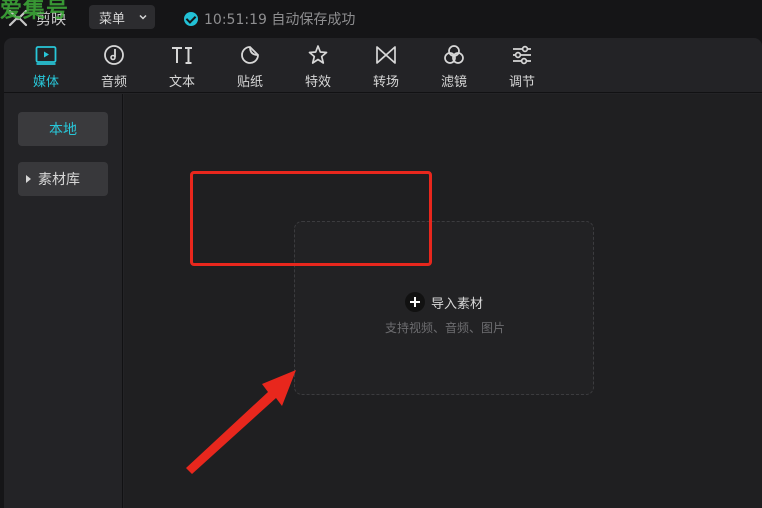  What do you see at coordinates (112, 19) in the screenshot?
I see `menu-button-label: 菜单` at bounding box center [112, 19].